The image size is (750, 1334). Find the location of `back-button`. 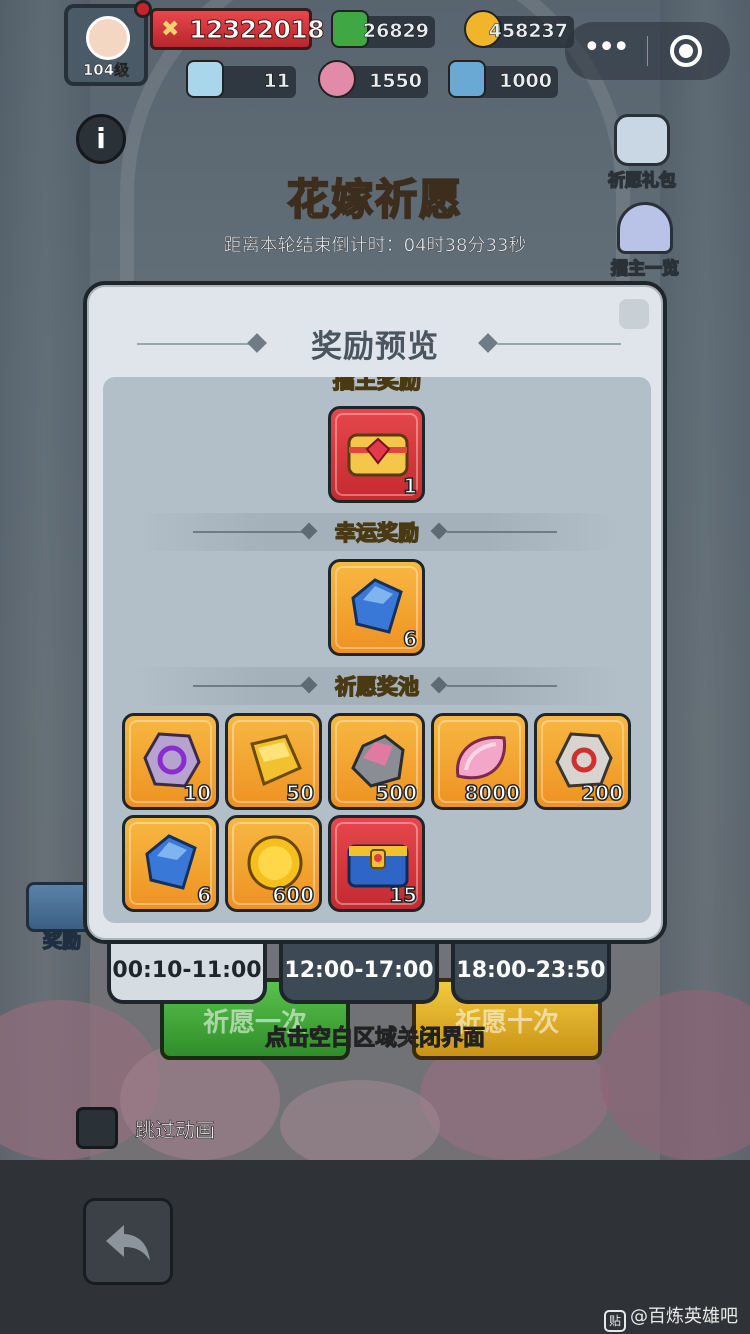

back-button is located at coordinates (128, 1241).